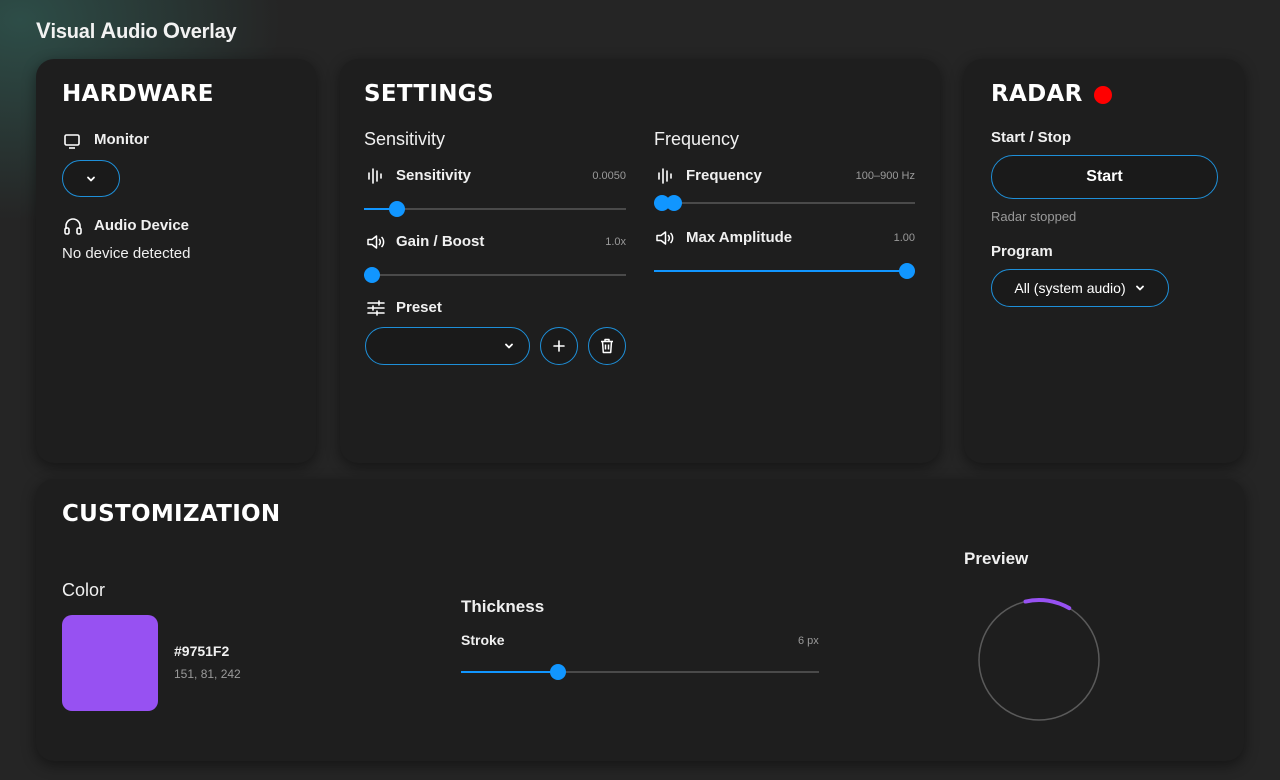  I want to click on preview-ring, so click(1039, 659).